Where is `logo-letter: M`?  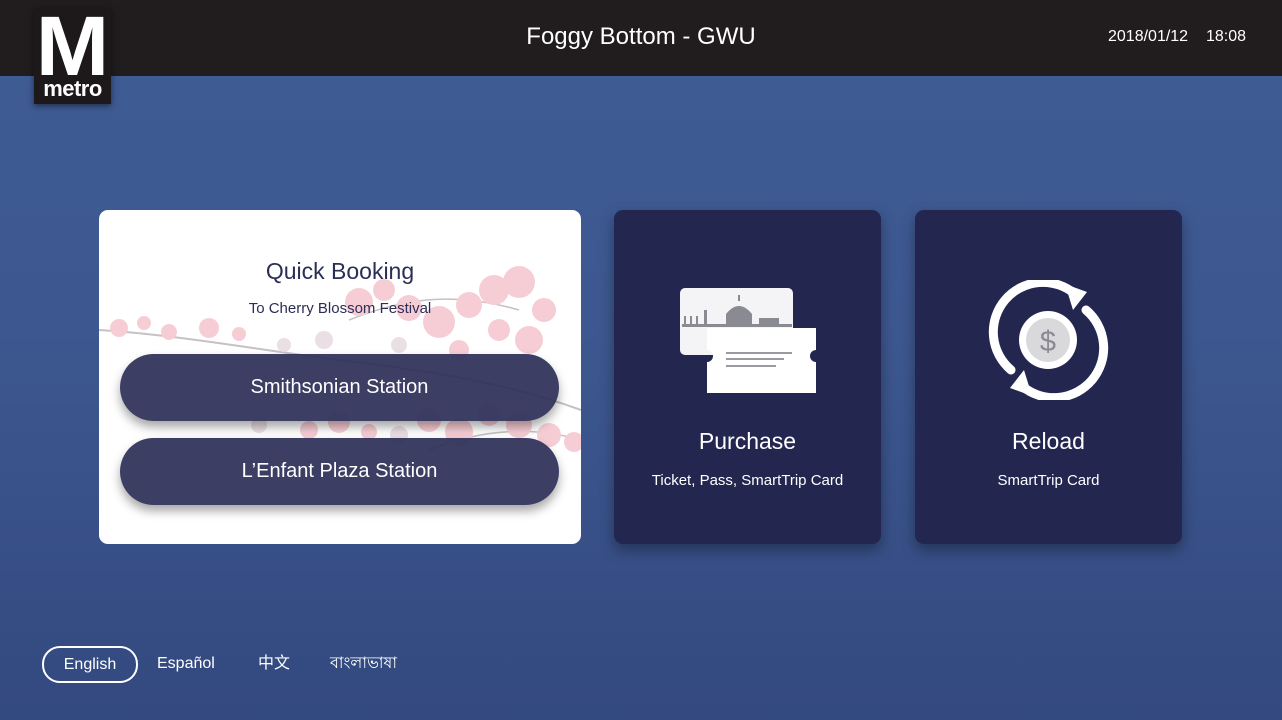 logo-letter: M is located at coordinates (72, 46).